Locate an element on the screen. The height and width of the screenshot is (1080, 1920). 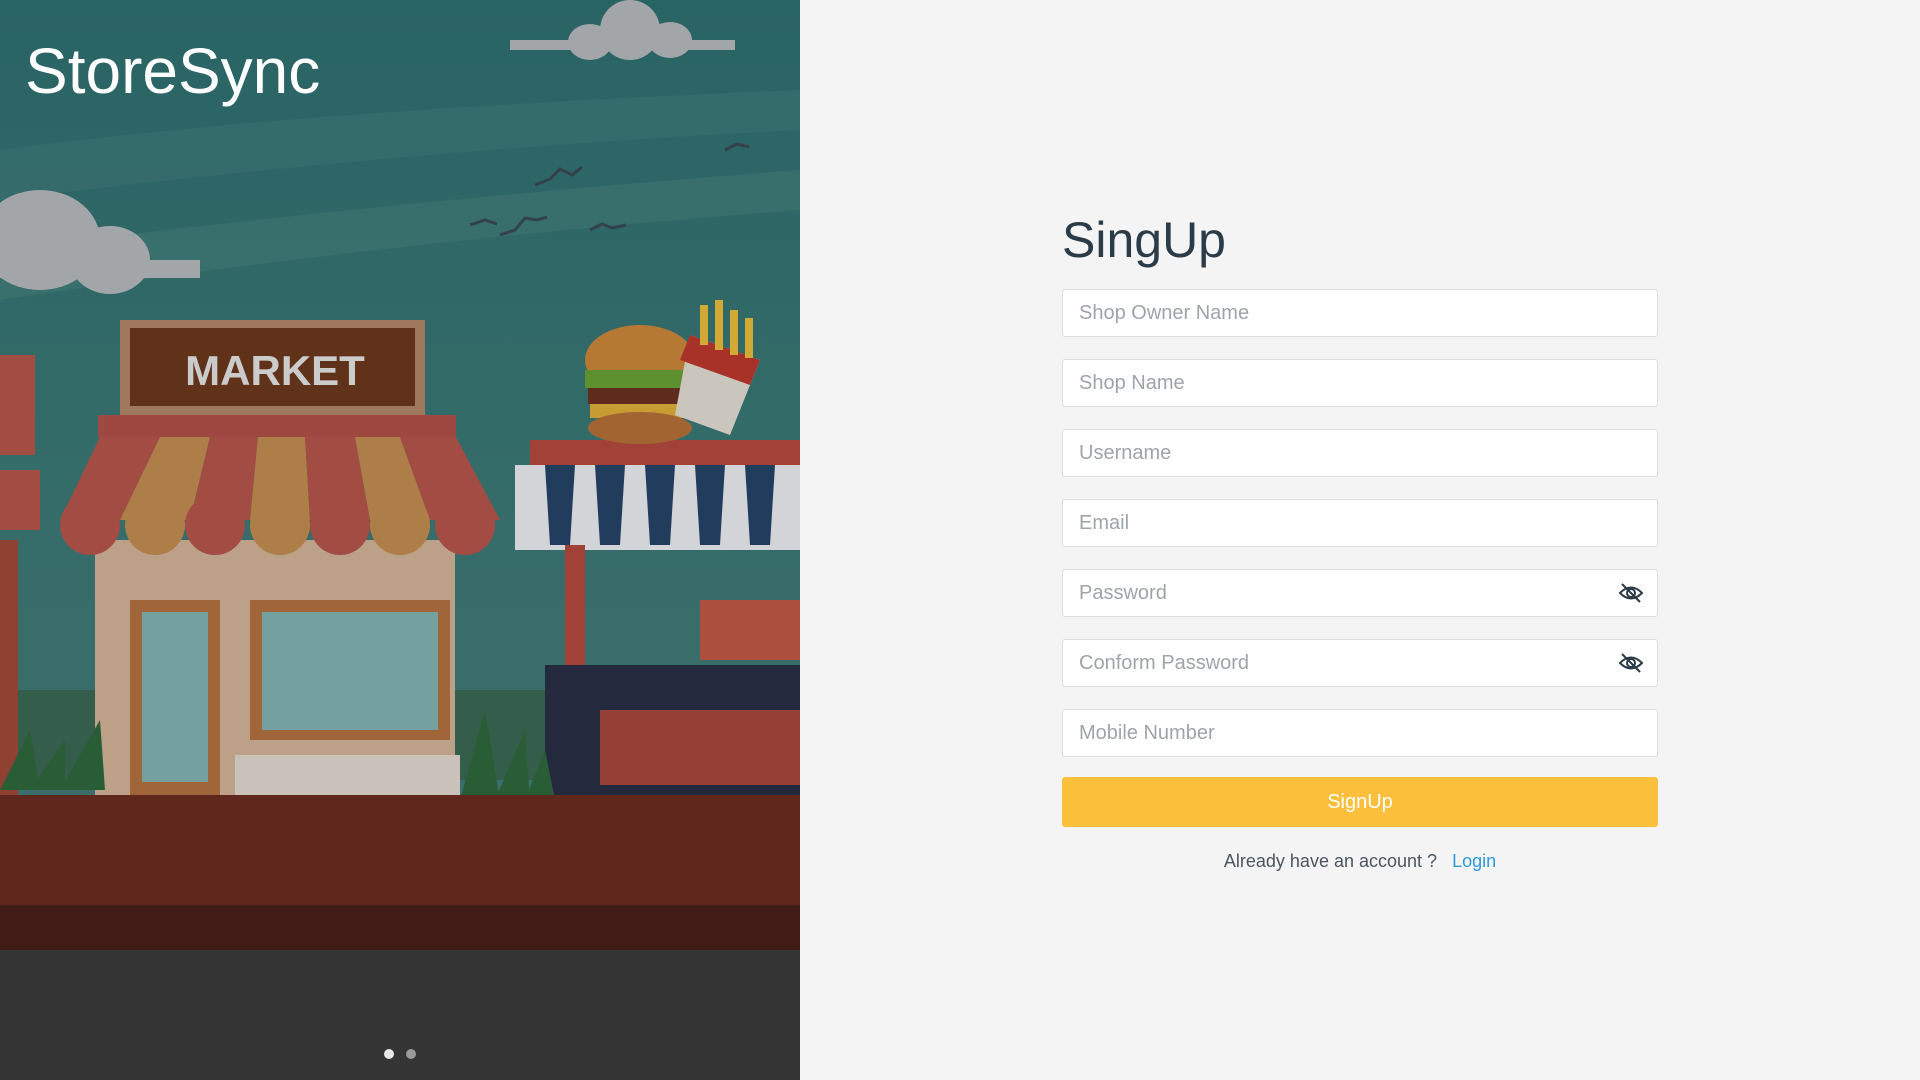
owner-name-input is located at coordinates (1360, 313).